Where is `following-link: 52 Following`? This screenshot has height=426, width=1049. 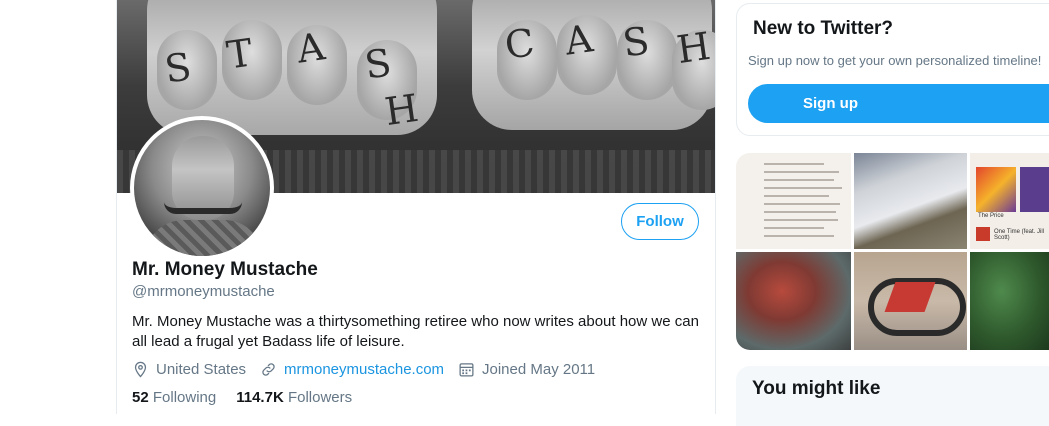
following-link: 52 Following is located at coordinates (174, 397).